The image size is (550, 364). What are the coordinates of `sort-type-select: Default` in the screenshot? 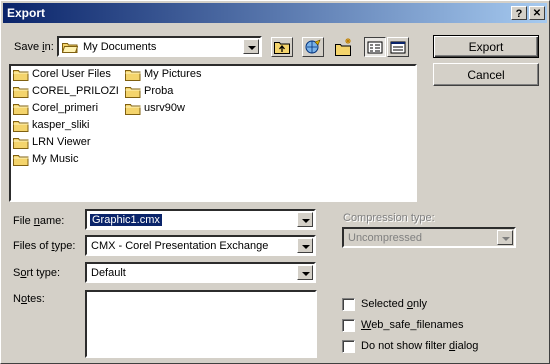 It's located at (200, 272).